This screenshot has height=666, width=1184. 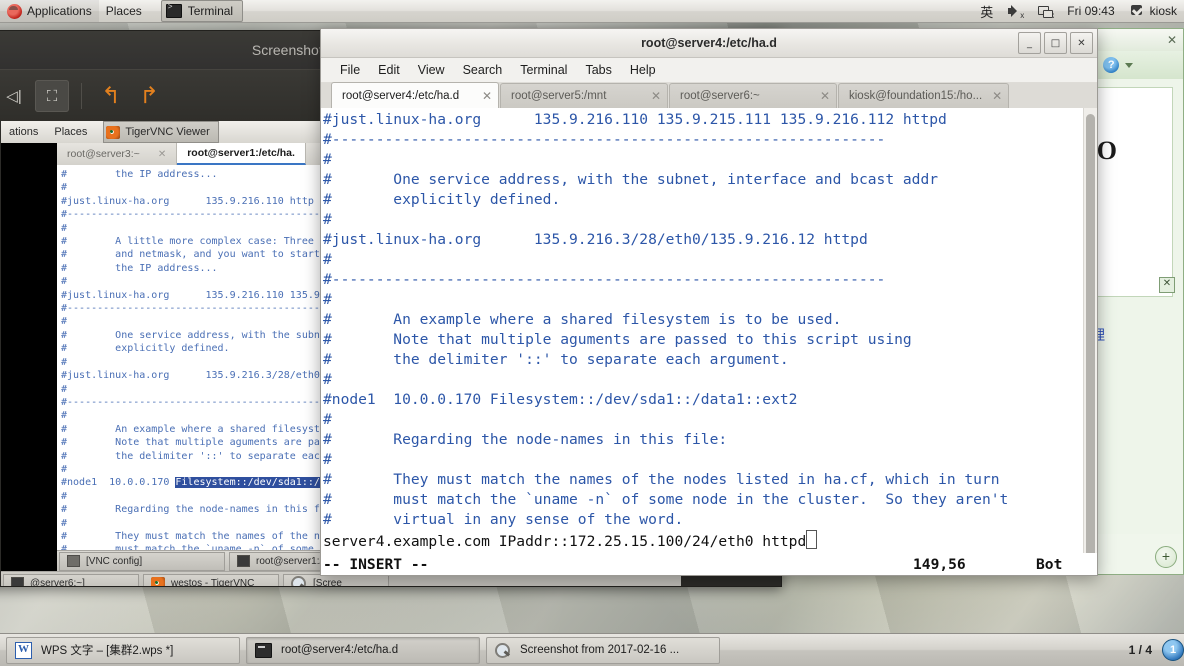 What do you see at coordinates (598, 70) in the screenshot?
I see `menu-tabs: Tabs` at bounding box center [598, 70].